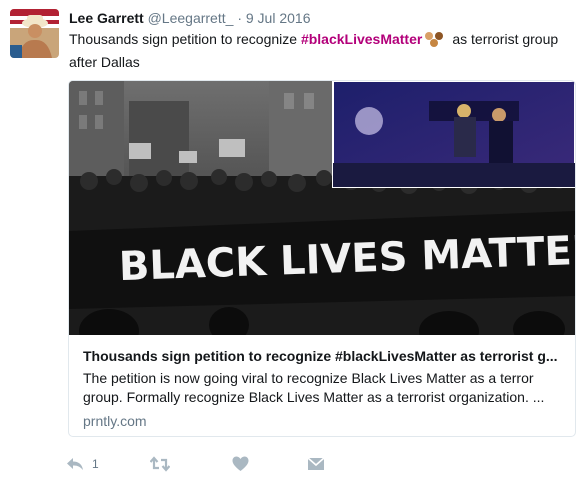 The height and width of the screenshot is (477, 586). I want to click on reply-button: 1, so click(82, 464).